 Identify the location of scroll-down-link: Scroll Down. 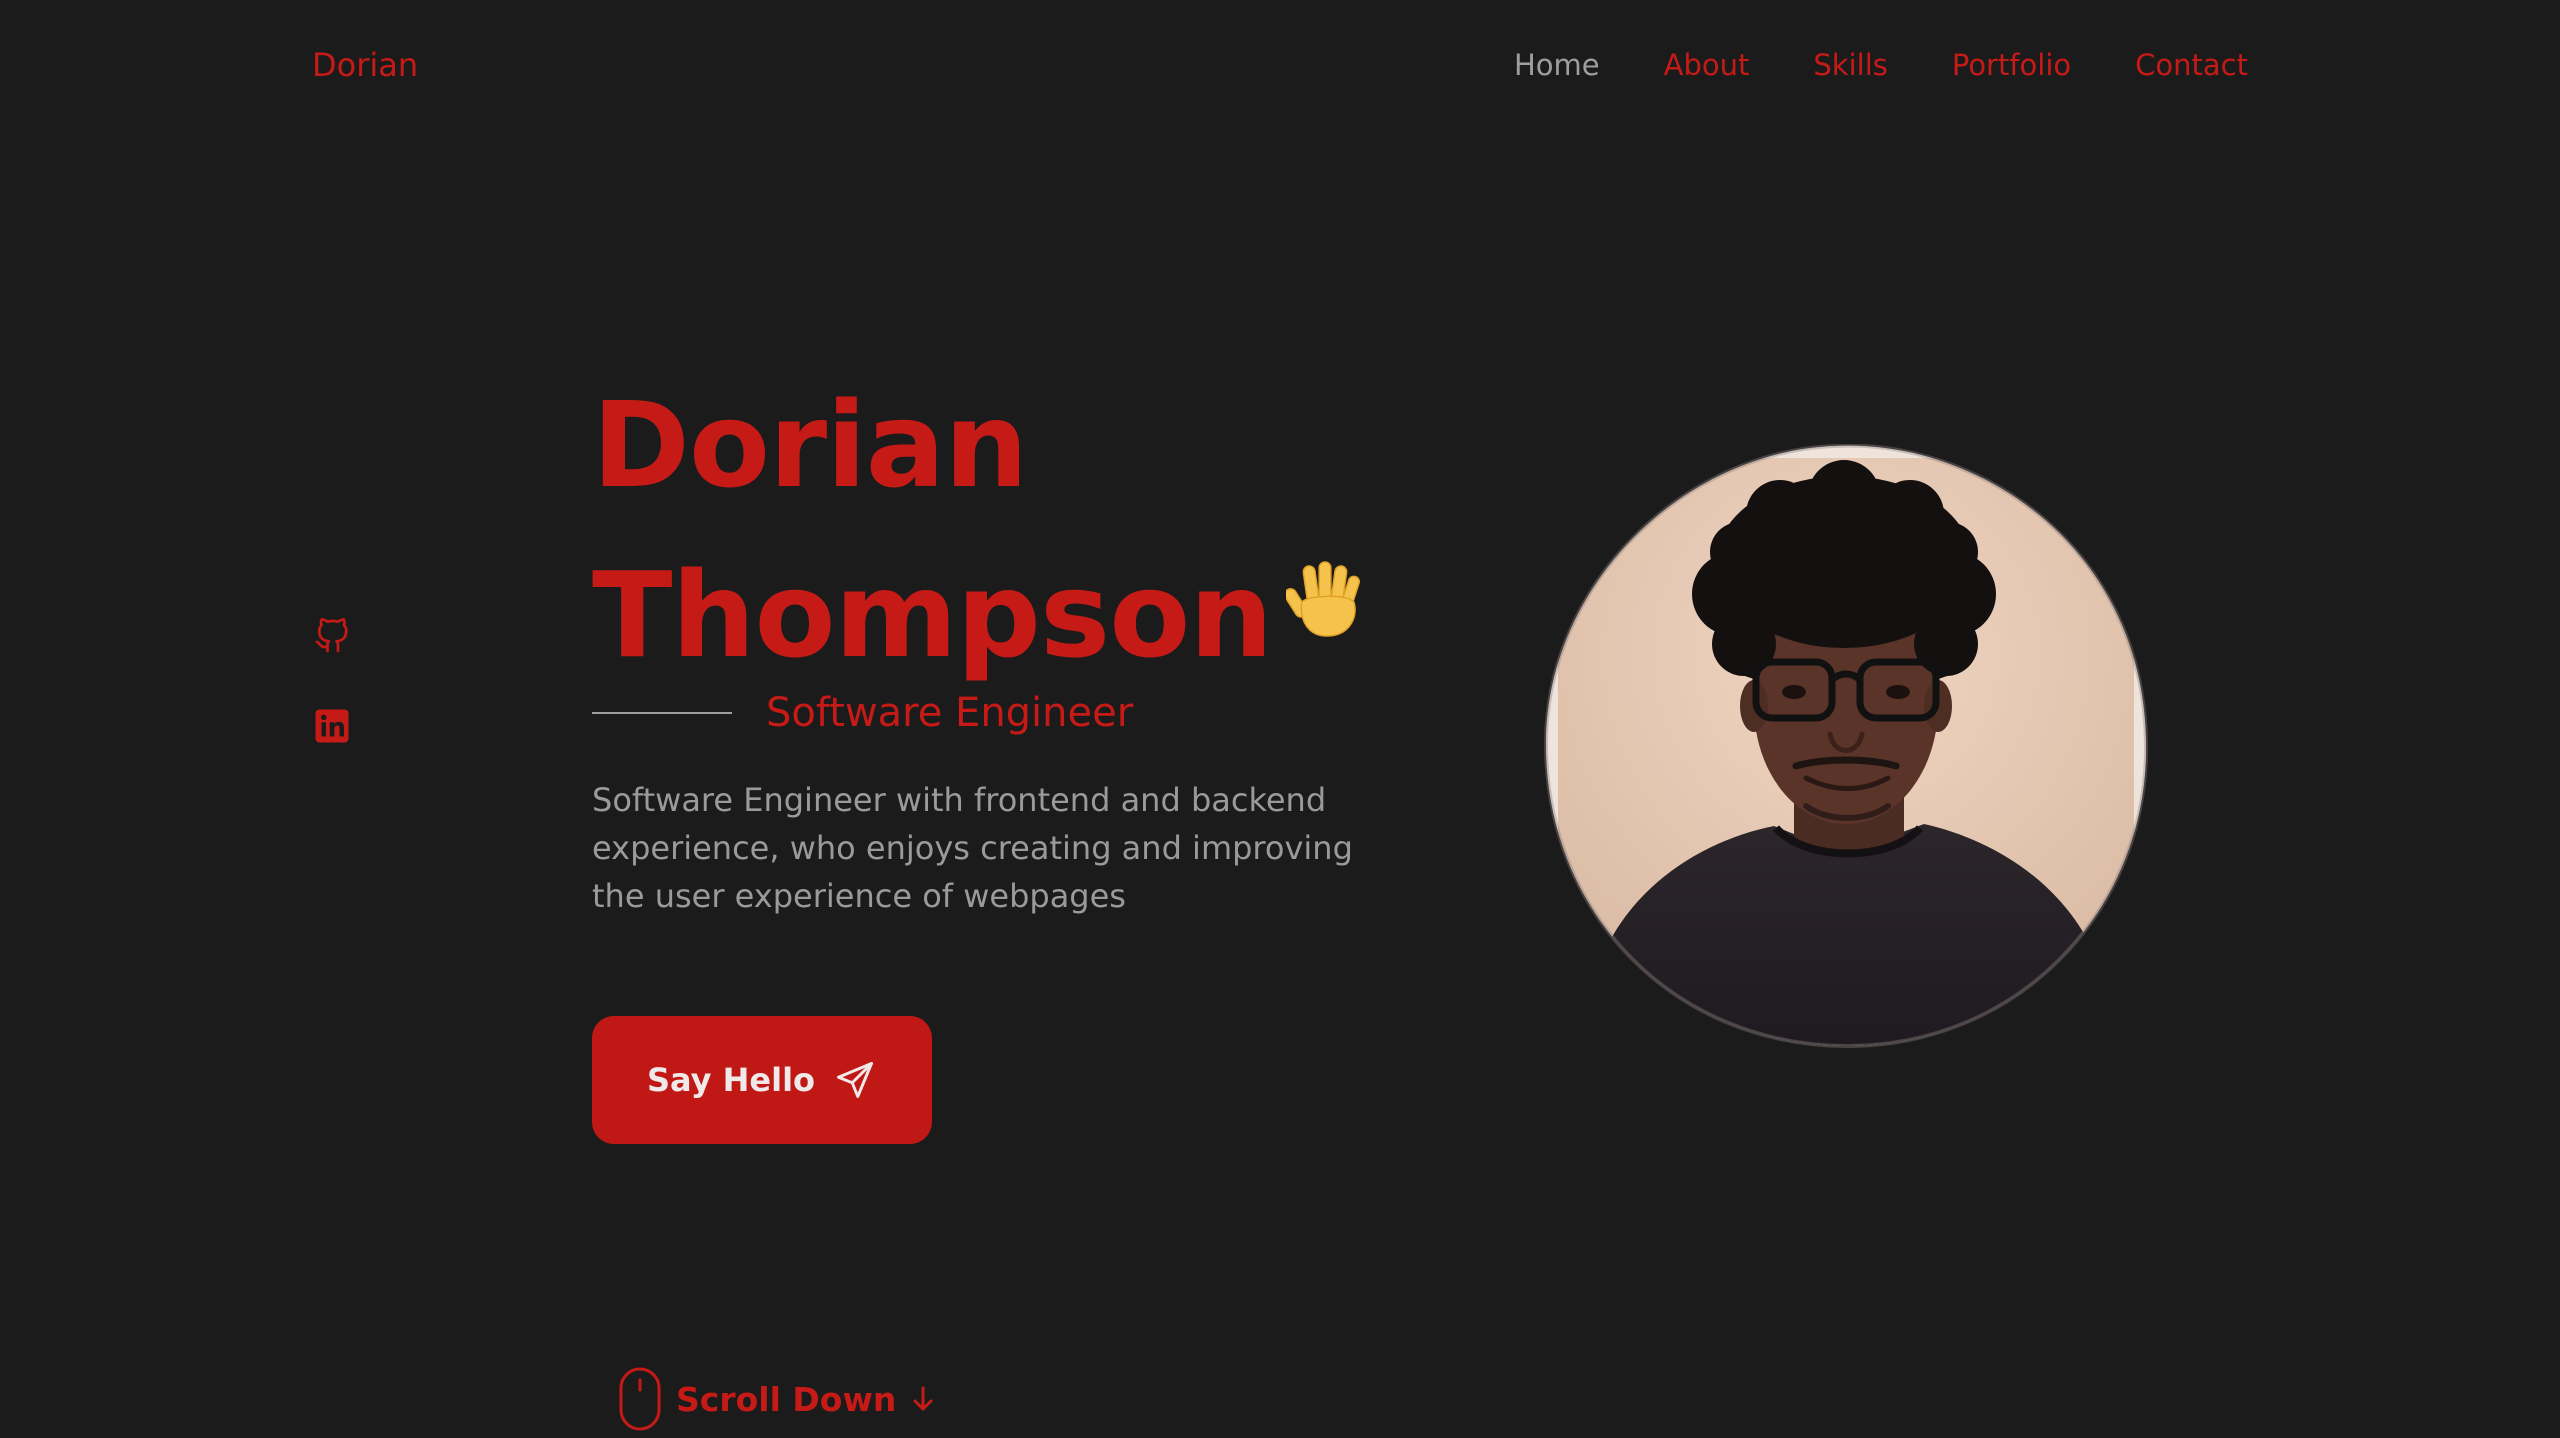
(777, 1399).